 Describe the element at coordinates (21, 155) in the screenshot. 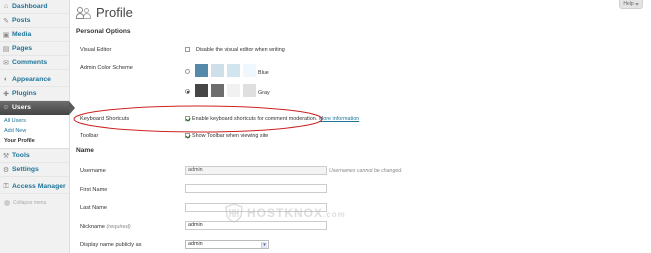

I see `sidebar-item-label: Tools` at that location.